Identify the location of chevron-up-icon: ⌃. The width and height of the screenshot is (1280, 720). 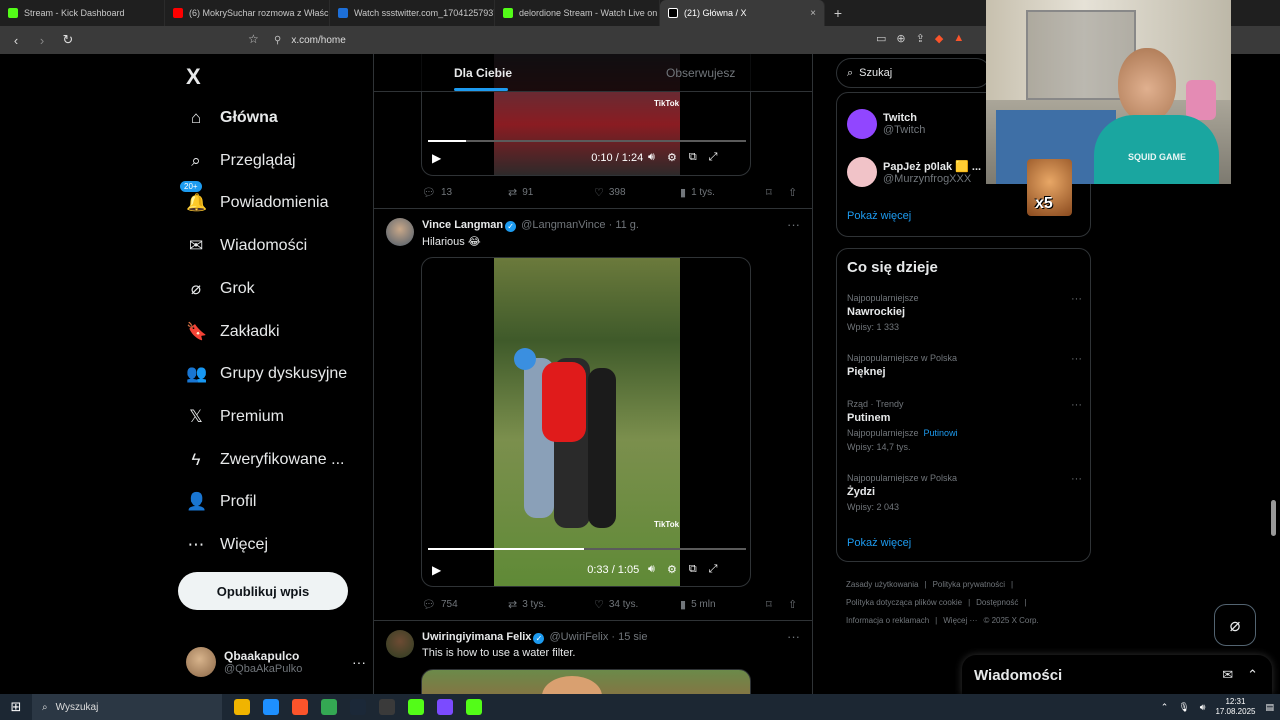
(1165, 707).